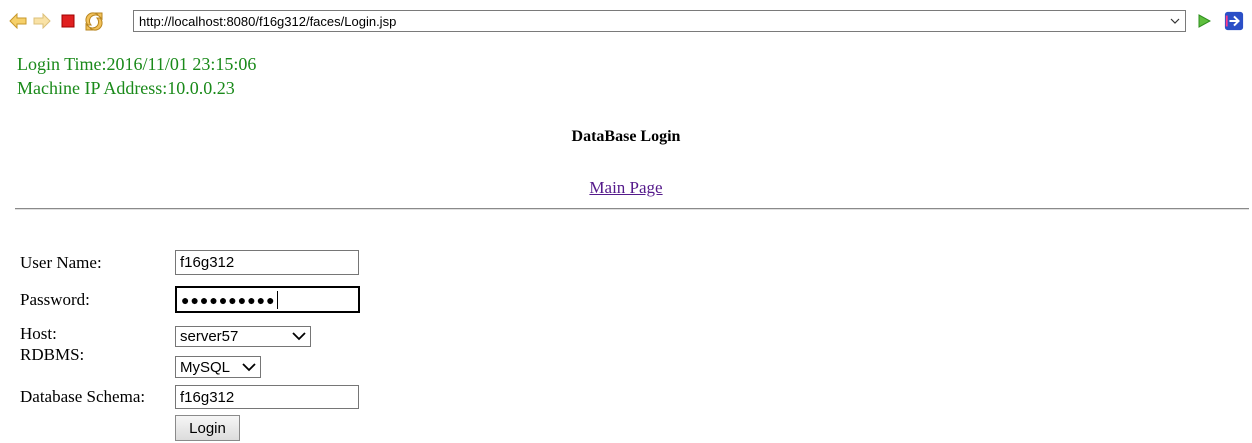  Describe the element at coordinates (38, 333) in the screenshot. I see `host-label: Host:` at that location.